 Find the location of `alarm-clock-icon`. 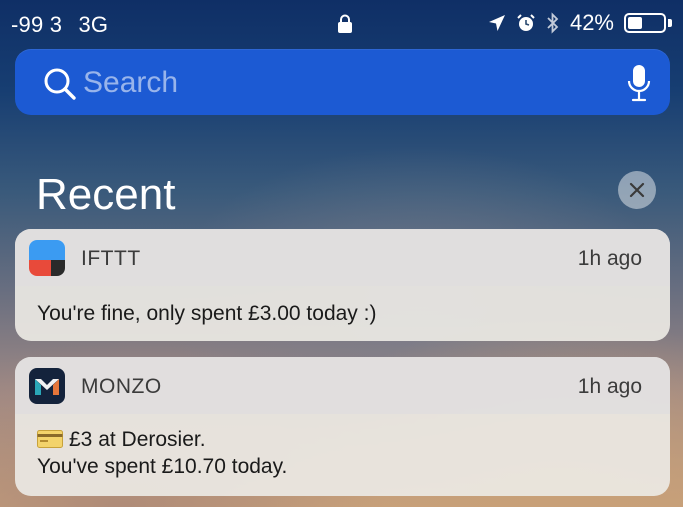

alarm-clock-icon is located at coordinates (526, 22).